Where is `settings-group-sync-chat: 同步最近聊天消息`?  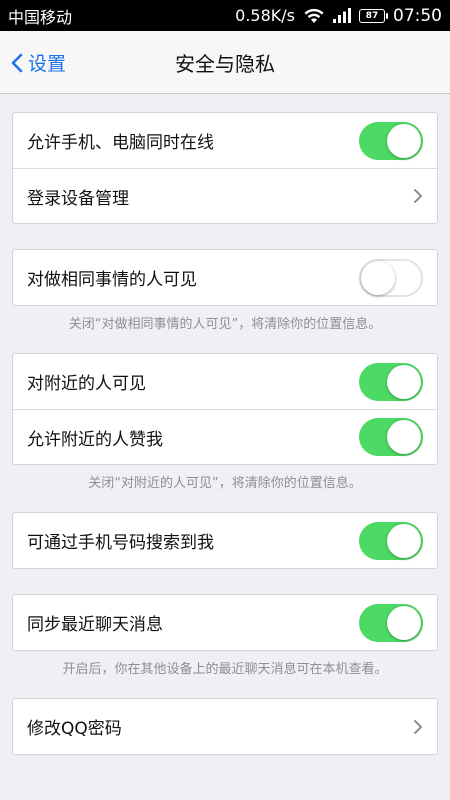 settings-group-sync-chat: 同步最近聊天消息 is located at coordinates (225, 622).